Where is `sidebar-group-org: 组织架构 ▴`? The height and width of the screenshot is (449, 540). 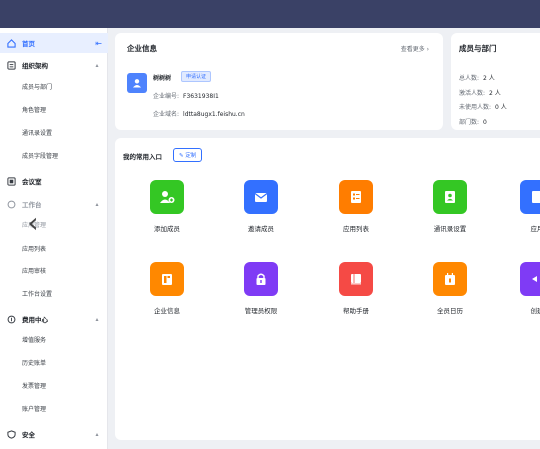 sidebar-group-org: 组织架构 ▴ is located at coordinates (54, 65).